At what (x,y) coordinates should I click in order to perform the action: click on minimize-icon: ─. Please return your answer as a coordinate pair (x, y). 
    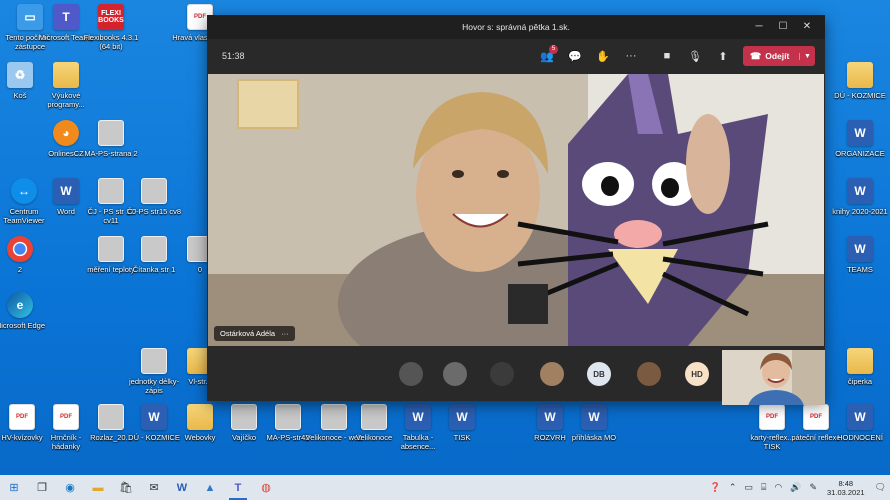
    Looking at the image, I should click on (759, 27).